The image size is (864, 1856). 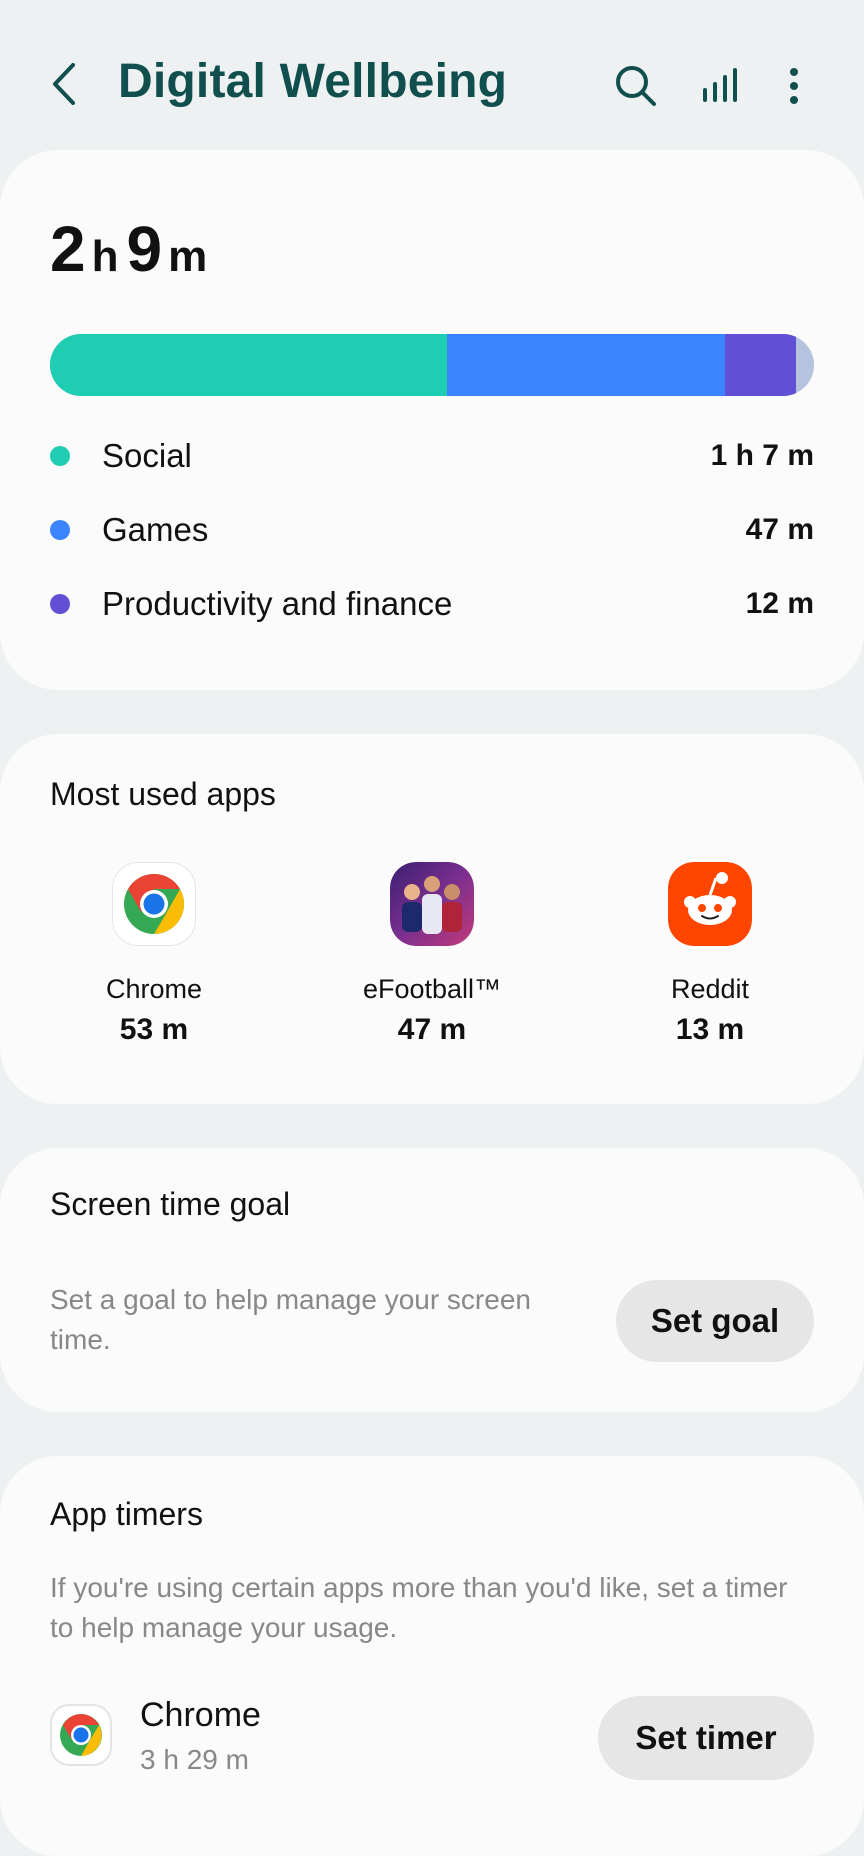 What do you see at coordinates (710, 904) in the screenshot?
I see `reddit-icon` at bounding box center [710, 904].